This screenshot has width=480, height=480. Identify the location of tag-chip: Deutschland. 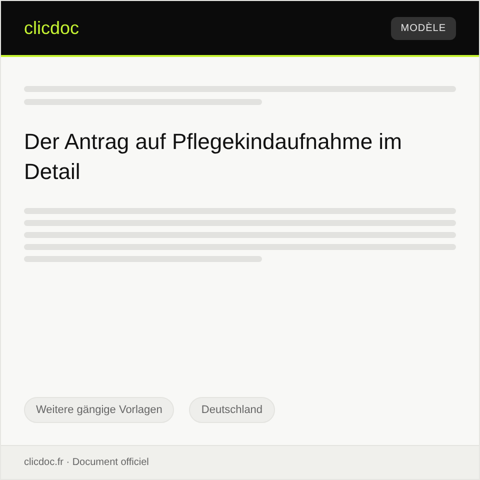
(232, 409).